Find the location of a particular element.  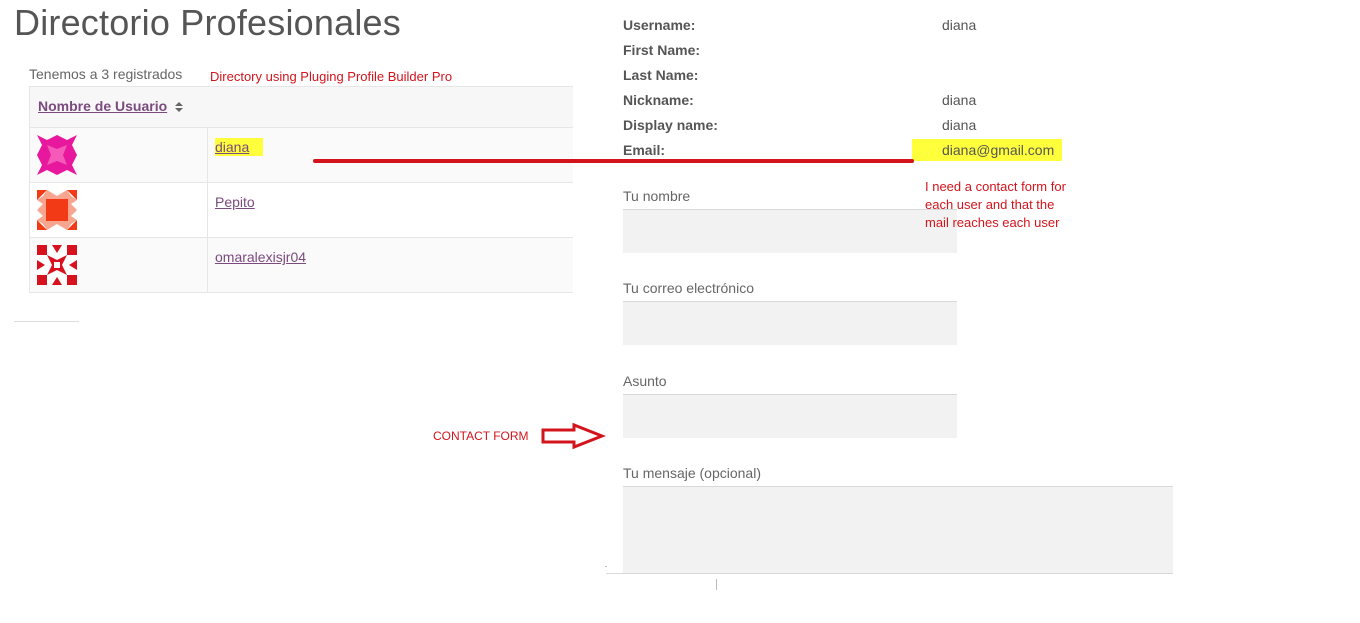

profile-row-last-name: Last Name: is located at coordinates (842, 74).